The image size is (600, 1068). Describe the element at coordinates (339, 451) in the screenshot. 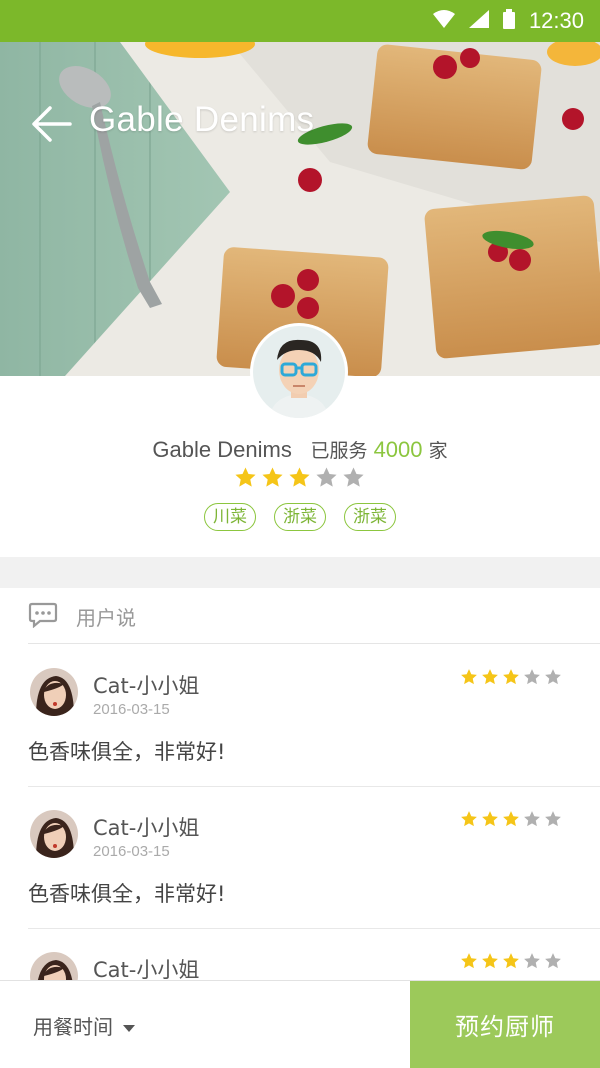

I see `served-prefix: 已服务` at that location.